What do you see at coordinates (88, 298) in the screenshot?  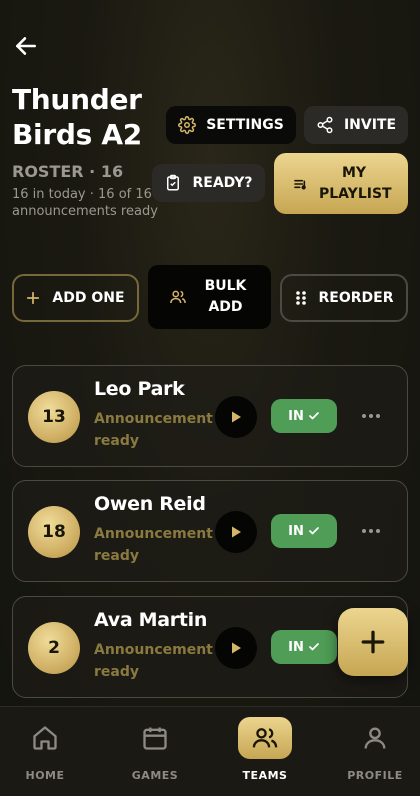 I see `add-one-label: ADD ONE` at bounding box center [88, 298].